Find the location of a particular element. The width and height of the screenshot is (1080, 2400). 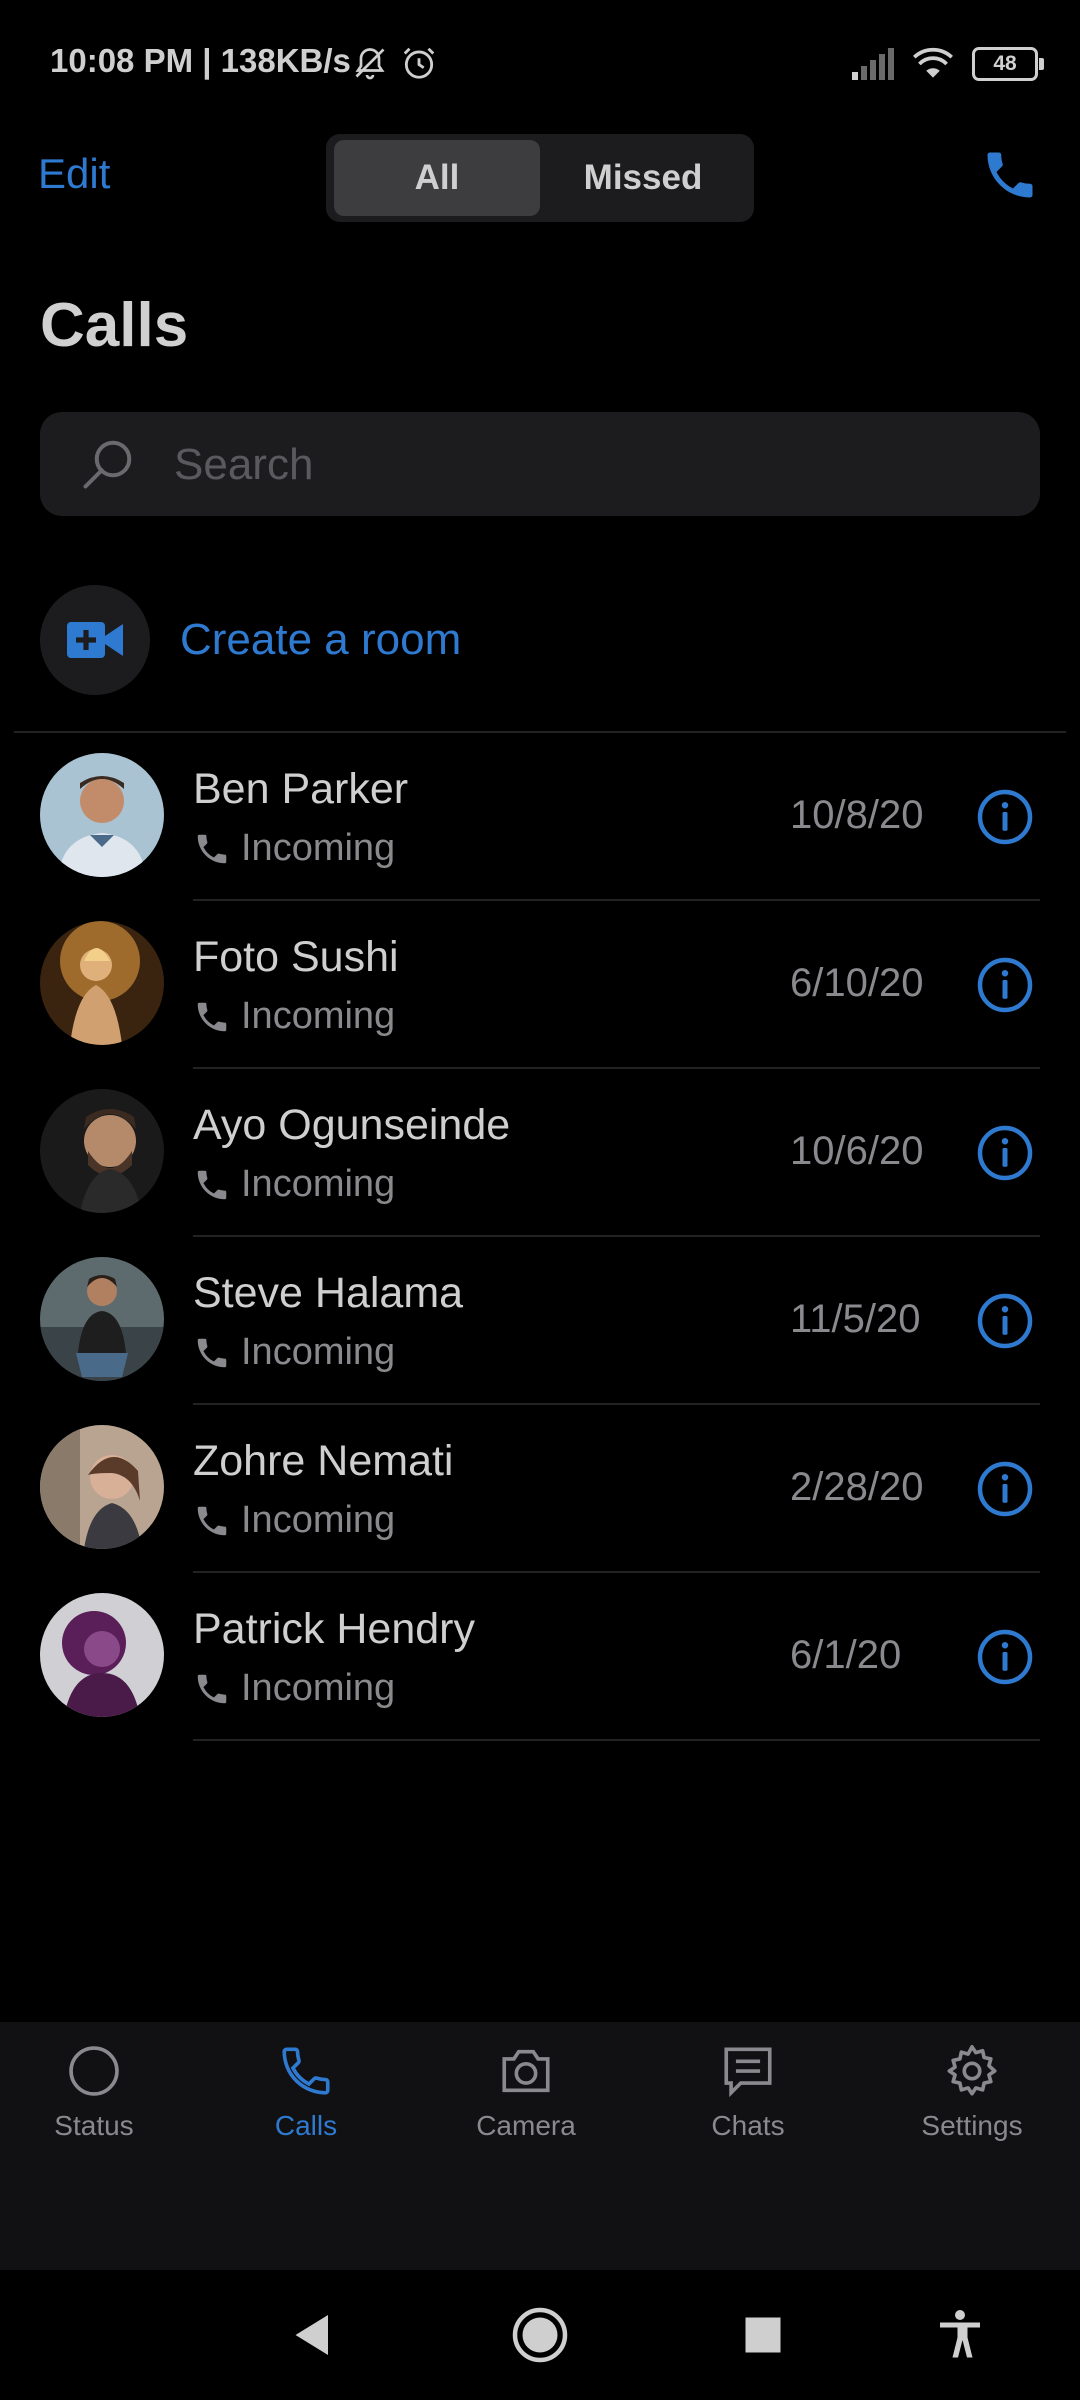

call-date: 11/5/20 is located at coordinates (855, 1319).